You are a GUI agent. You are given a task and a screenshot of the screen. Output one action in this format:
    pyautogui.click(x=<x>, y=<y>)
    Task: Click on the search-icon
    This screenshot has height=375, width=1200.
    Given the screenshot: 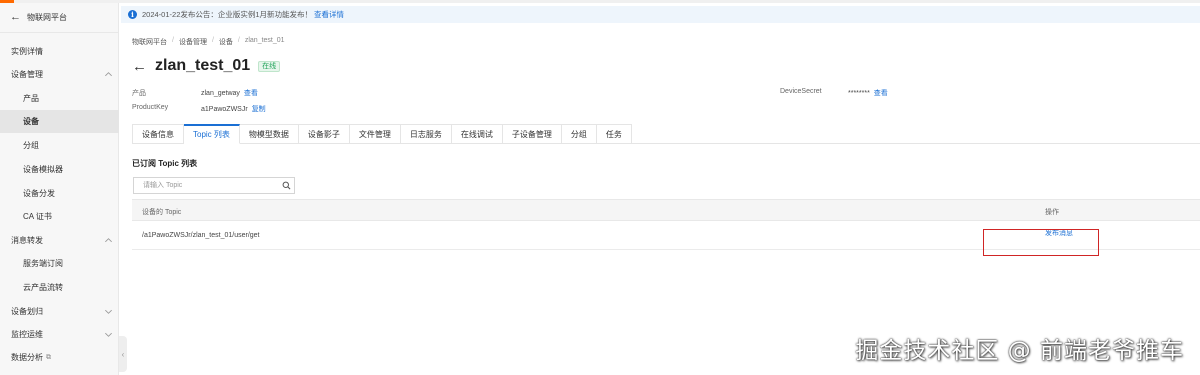 What is the action you would take?
    pyautogui.click(x=286, y=185)
    